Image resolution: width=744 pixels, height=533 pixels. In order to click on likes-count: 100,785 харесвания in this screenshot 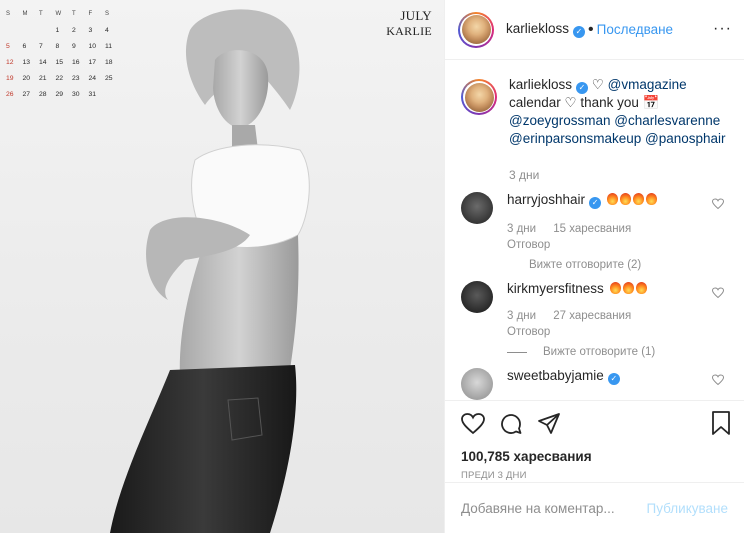, I will do `click(594, 456)`.